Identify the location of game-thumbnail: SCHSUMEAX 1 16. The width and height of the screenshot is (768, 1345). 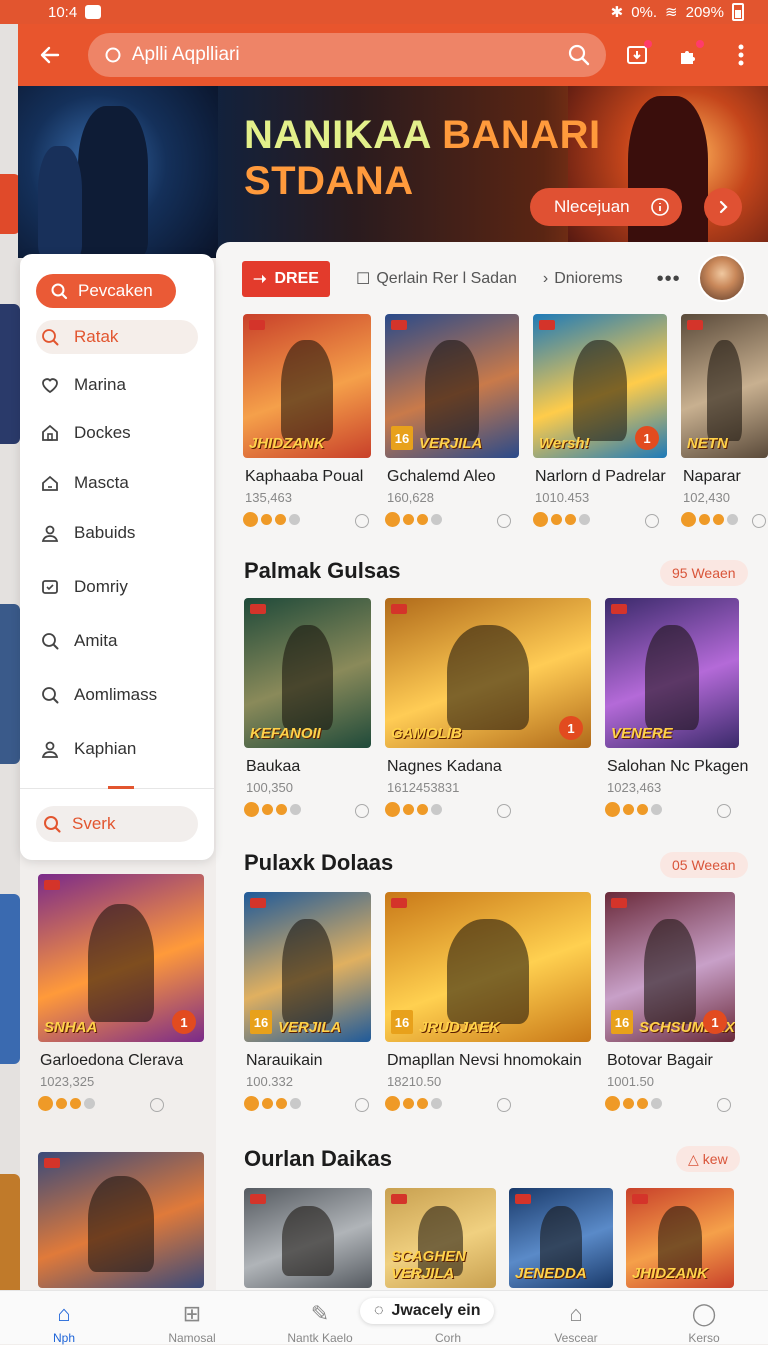
(670, 967).